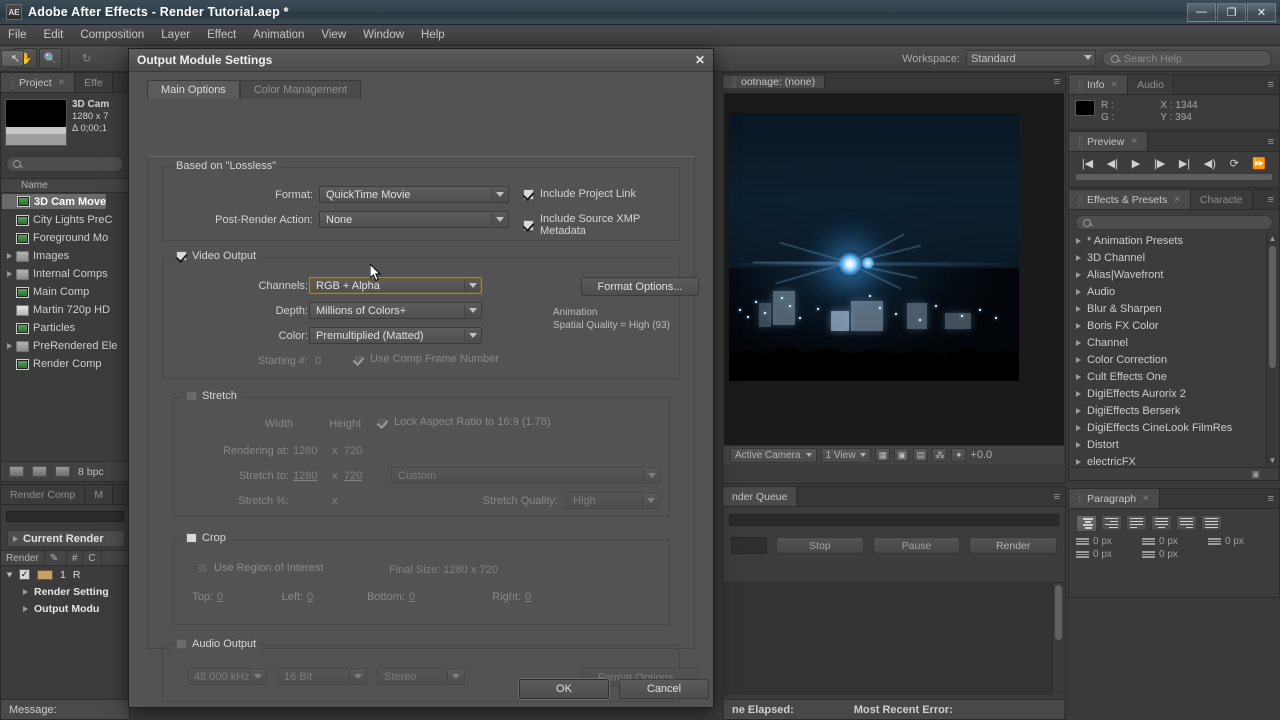 The width and height of the screenshot is (1280, 720). What do you see at coordinates (664, 689) in the screenshot?
I see `cancel-button: Cancel` at bounding box center [664, 689].